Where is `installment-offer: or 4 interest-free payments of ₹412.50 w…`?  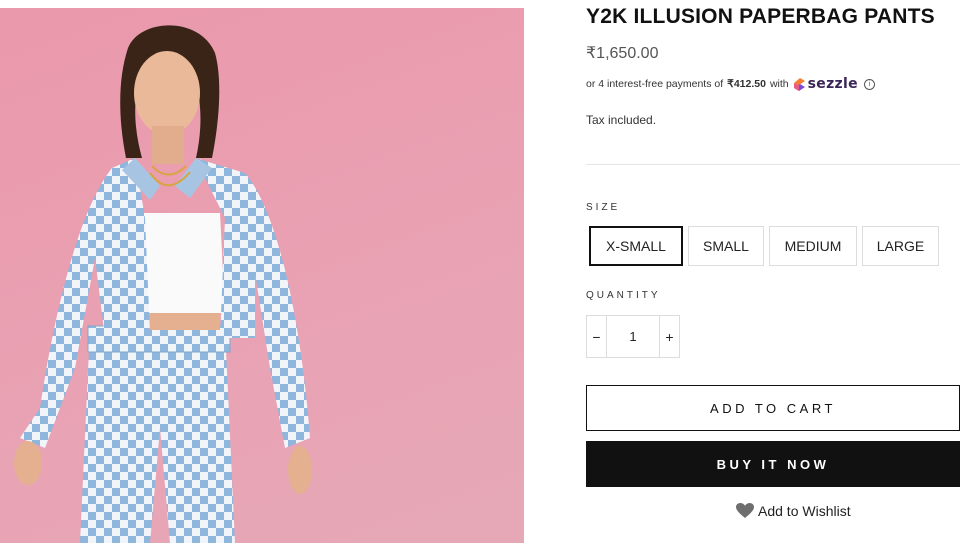 installment-offer: or 4 interest-free payments of ₹412.50 w… is located at coordinates (730, 84).